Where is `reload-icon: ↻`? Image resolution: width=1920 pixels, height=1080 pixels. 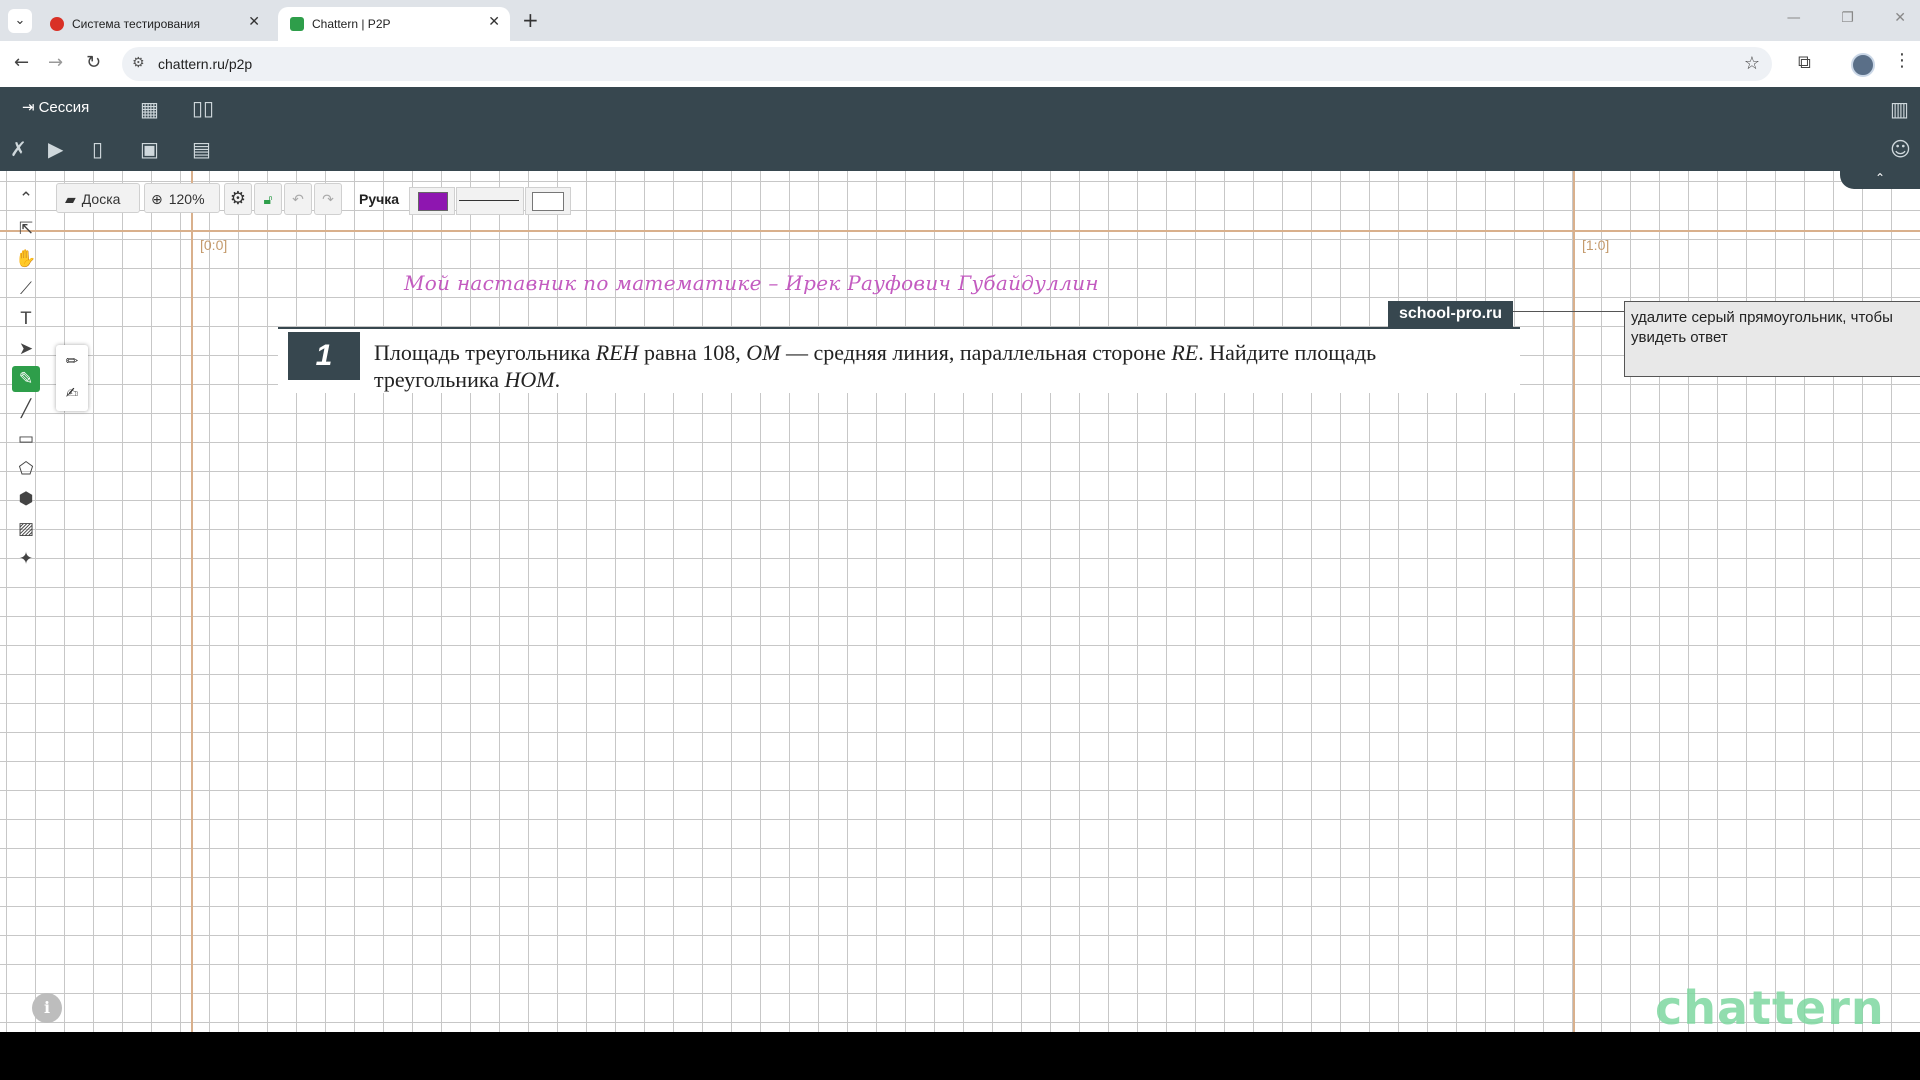
reload-icon: ↻ is located at coordinates (93, 62).